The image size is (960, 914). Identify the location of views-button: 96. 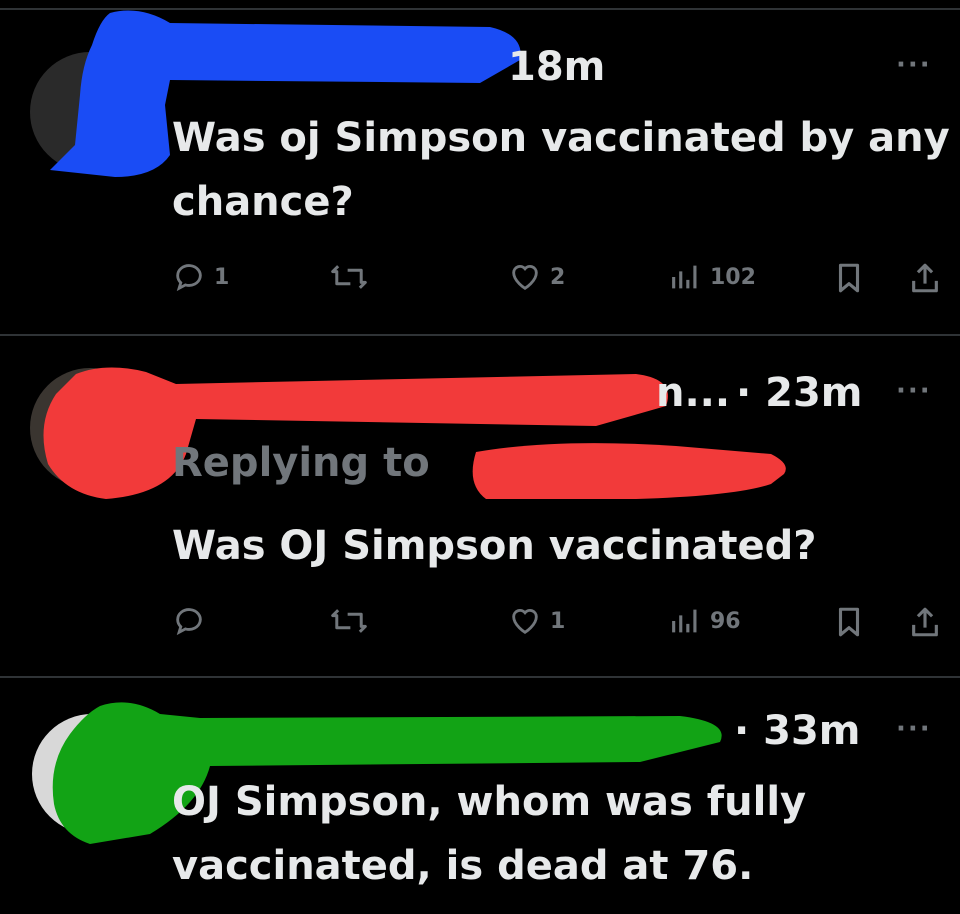
(704, 621).